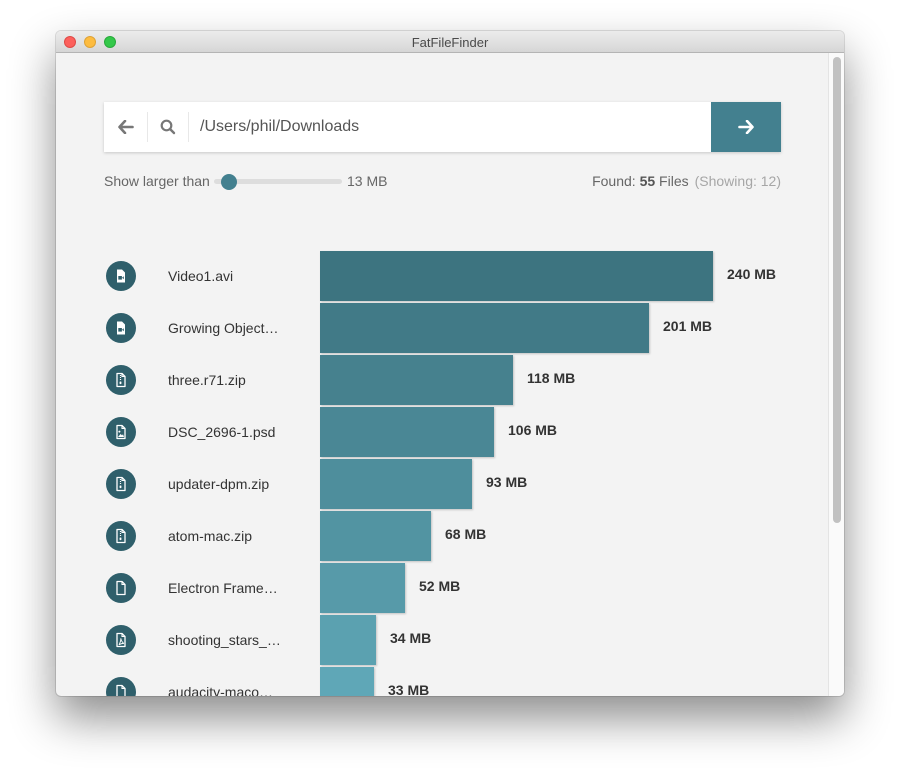 This screenshot has height=776, width=900. Describe the element at coordinates (614, 181) in the screenshot. I see `found-prefix: Found:` at that location.